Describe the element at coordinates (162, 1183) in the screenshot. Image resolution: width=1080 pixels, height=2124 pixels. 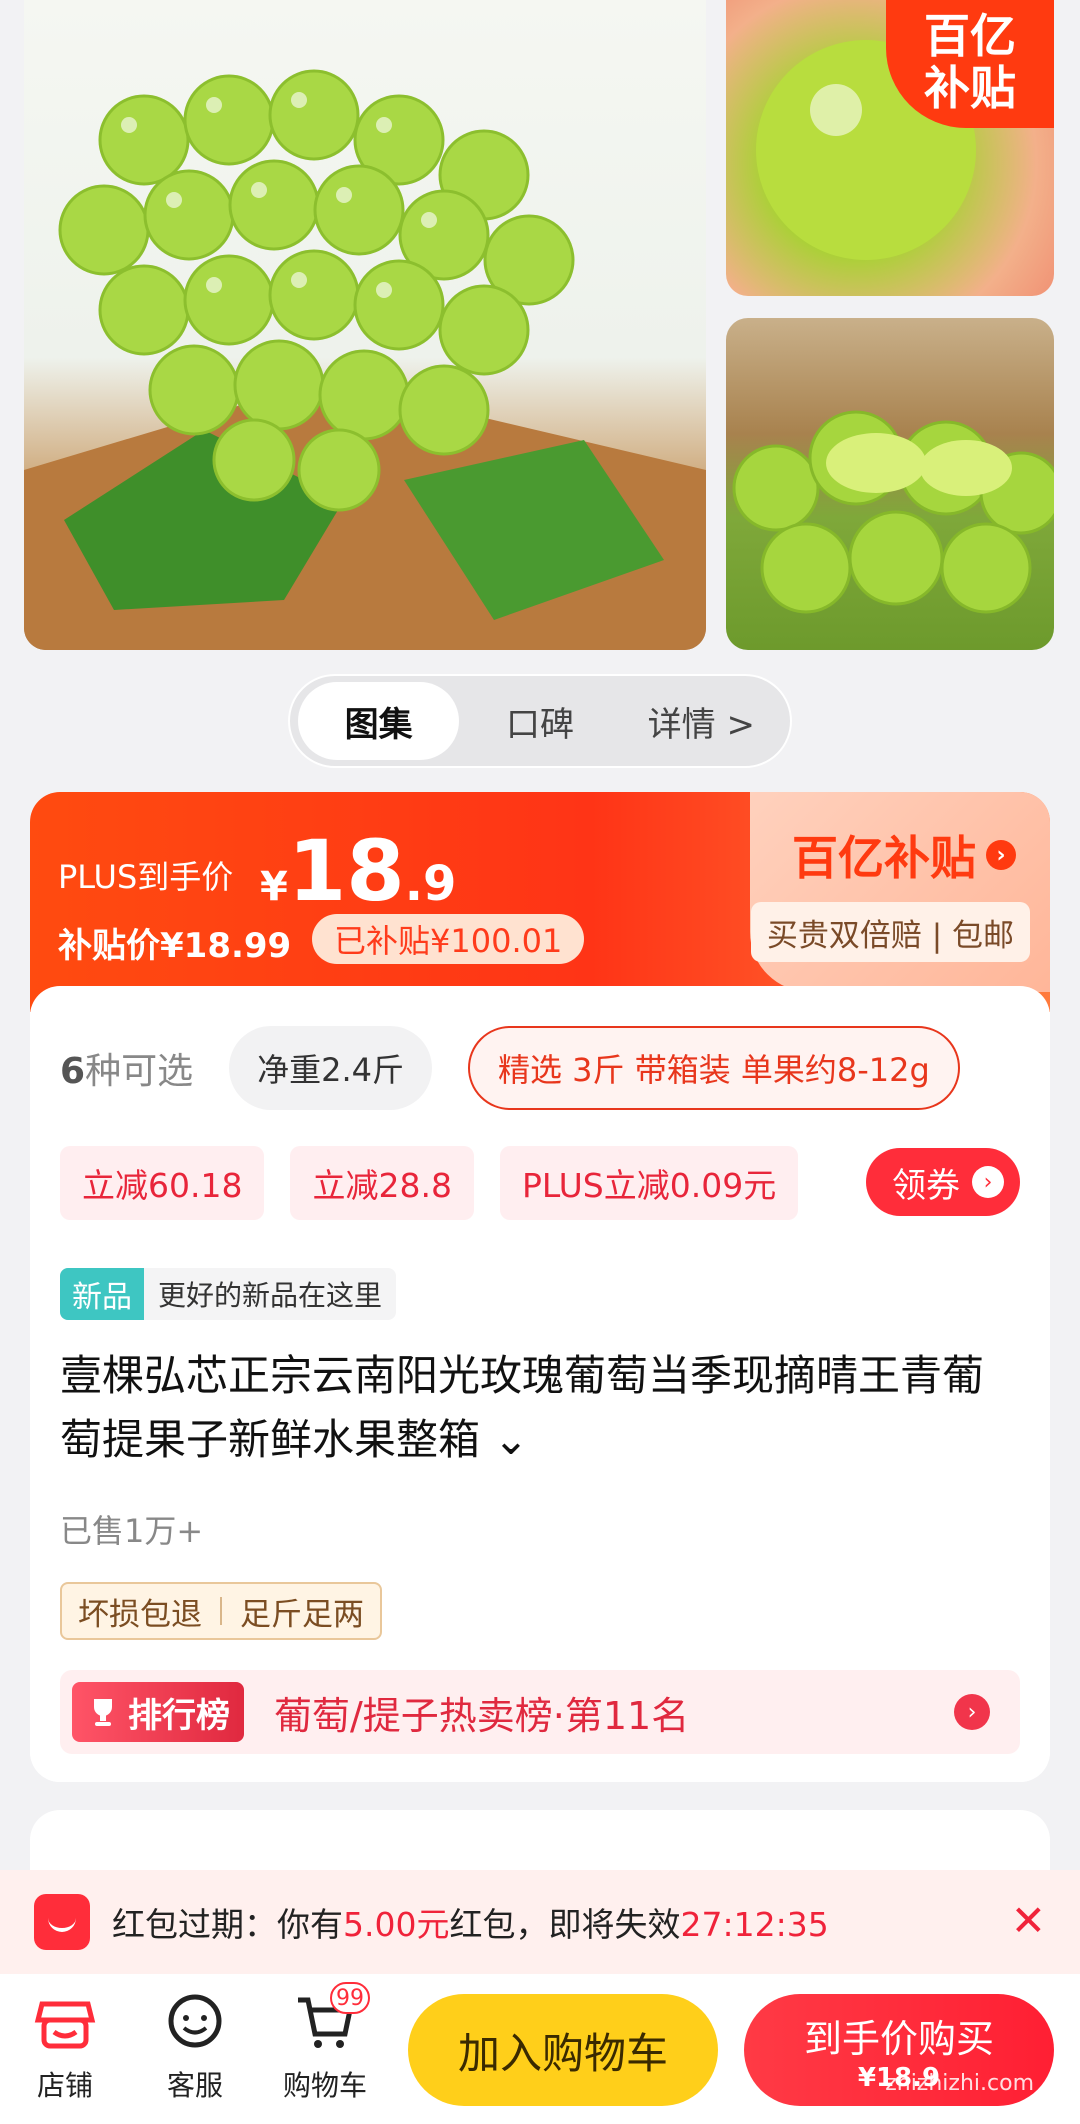
I see `coupon-discount-1: 立减60.18` at that location.